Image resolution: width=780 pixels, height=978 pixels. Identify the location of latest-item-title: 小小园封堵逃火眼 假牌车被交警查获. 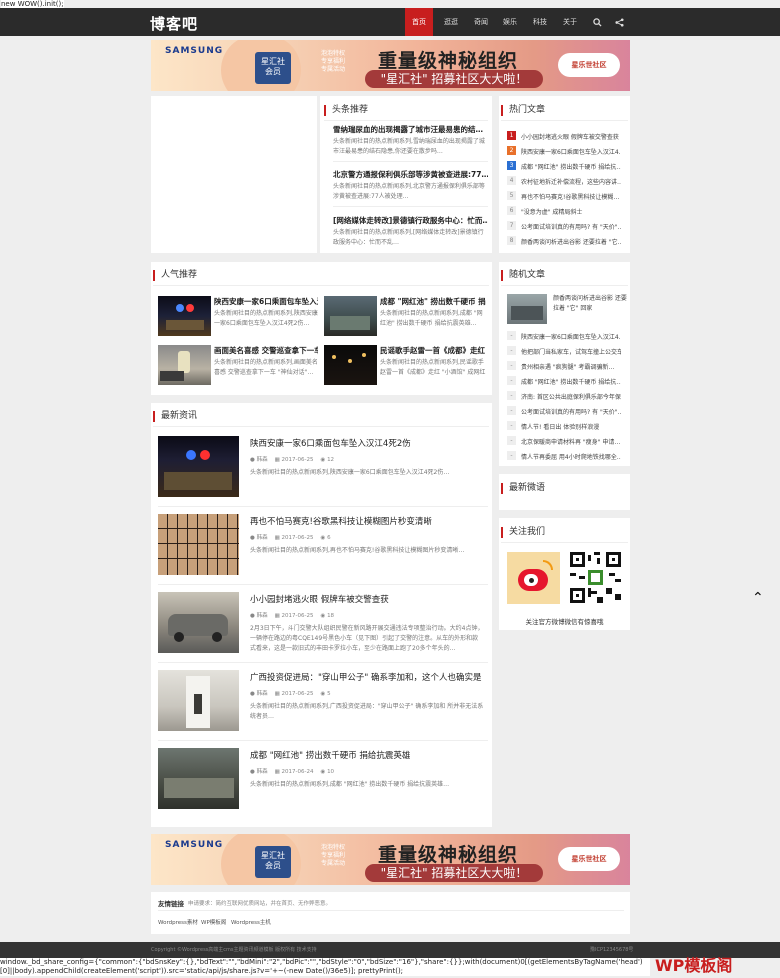
(319, 599).